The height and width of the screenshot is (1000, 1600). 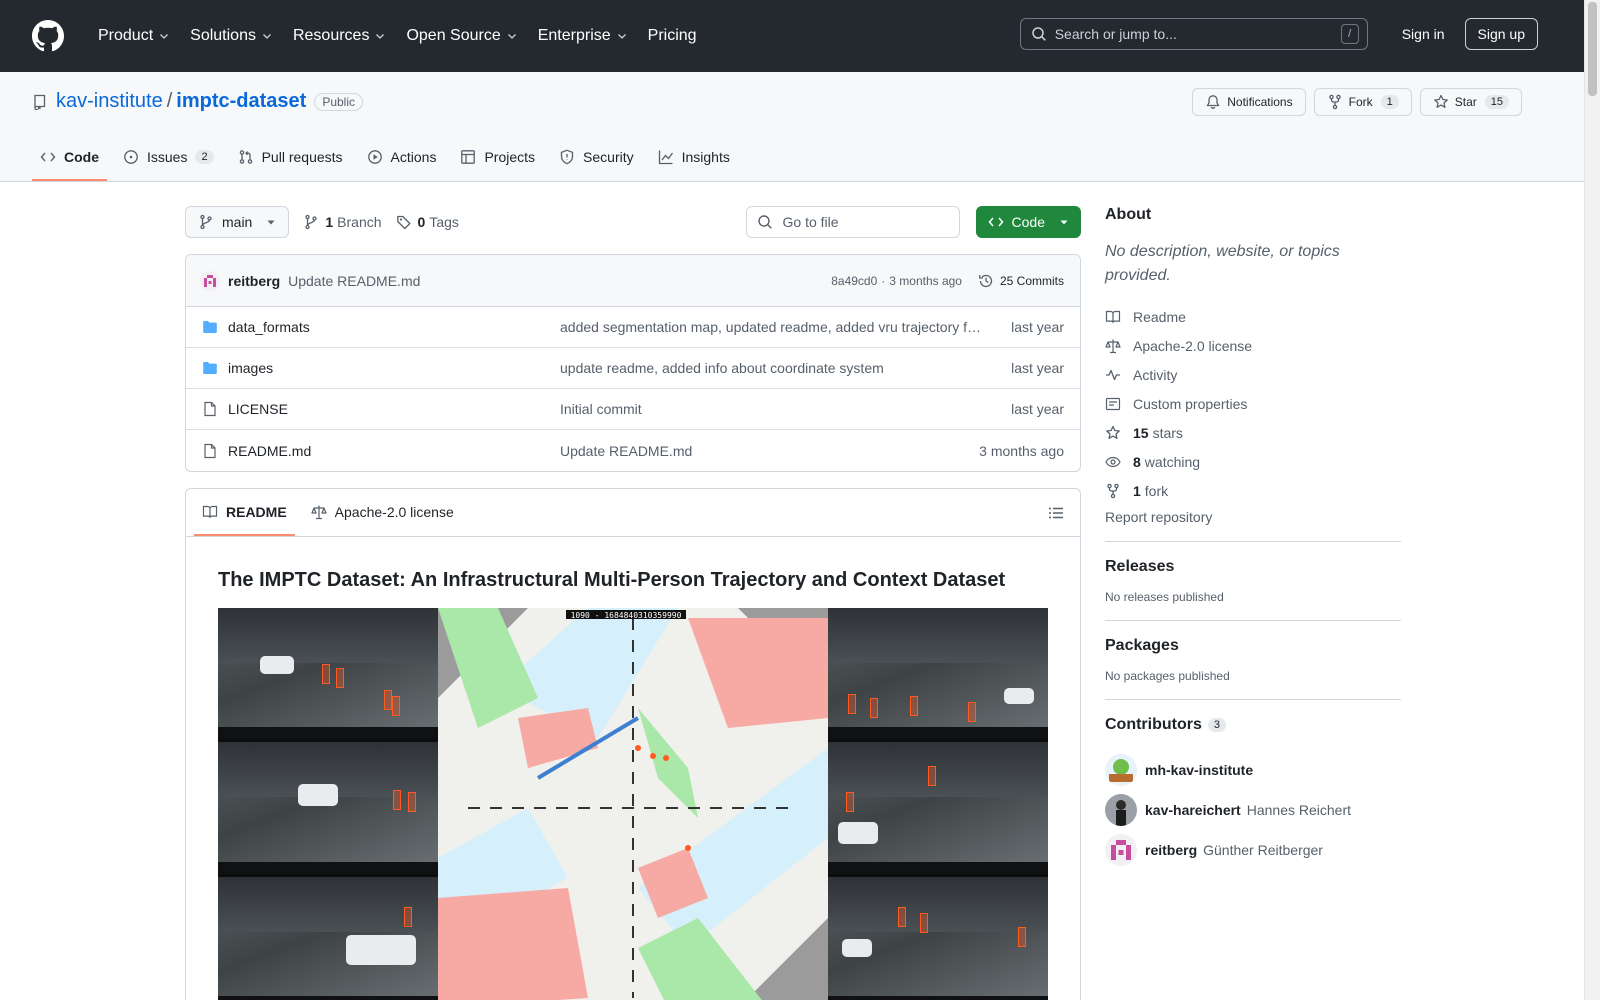 I want to click on stars-link: 15 stars, so click(x=1253, y=432).